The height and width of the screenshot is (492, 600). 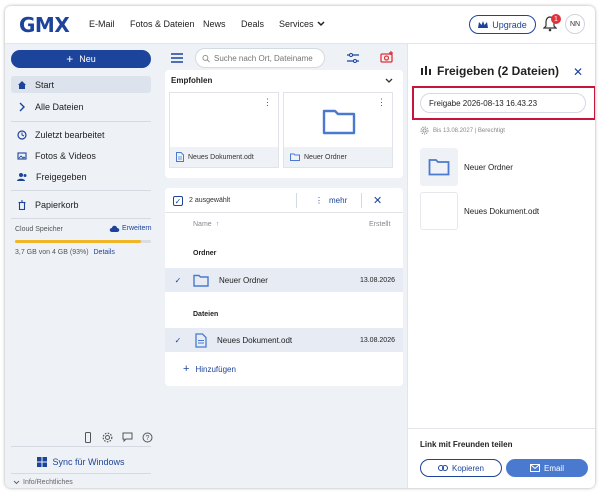 I want to click on copy-link-button: Kopieren, so click(x=461, y=468).